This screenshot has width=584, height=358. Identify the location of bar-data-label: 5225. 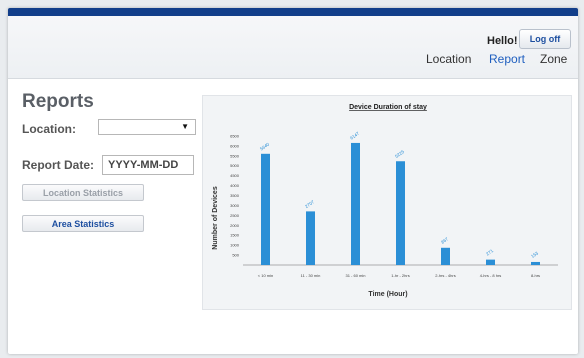
(399, 154).